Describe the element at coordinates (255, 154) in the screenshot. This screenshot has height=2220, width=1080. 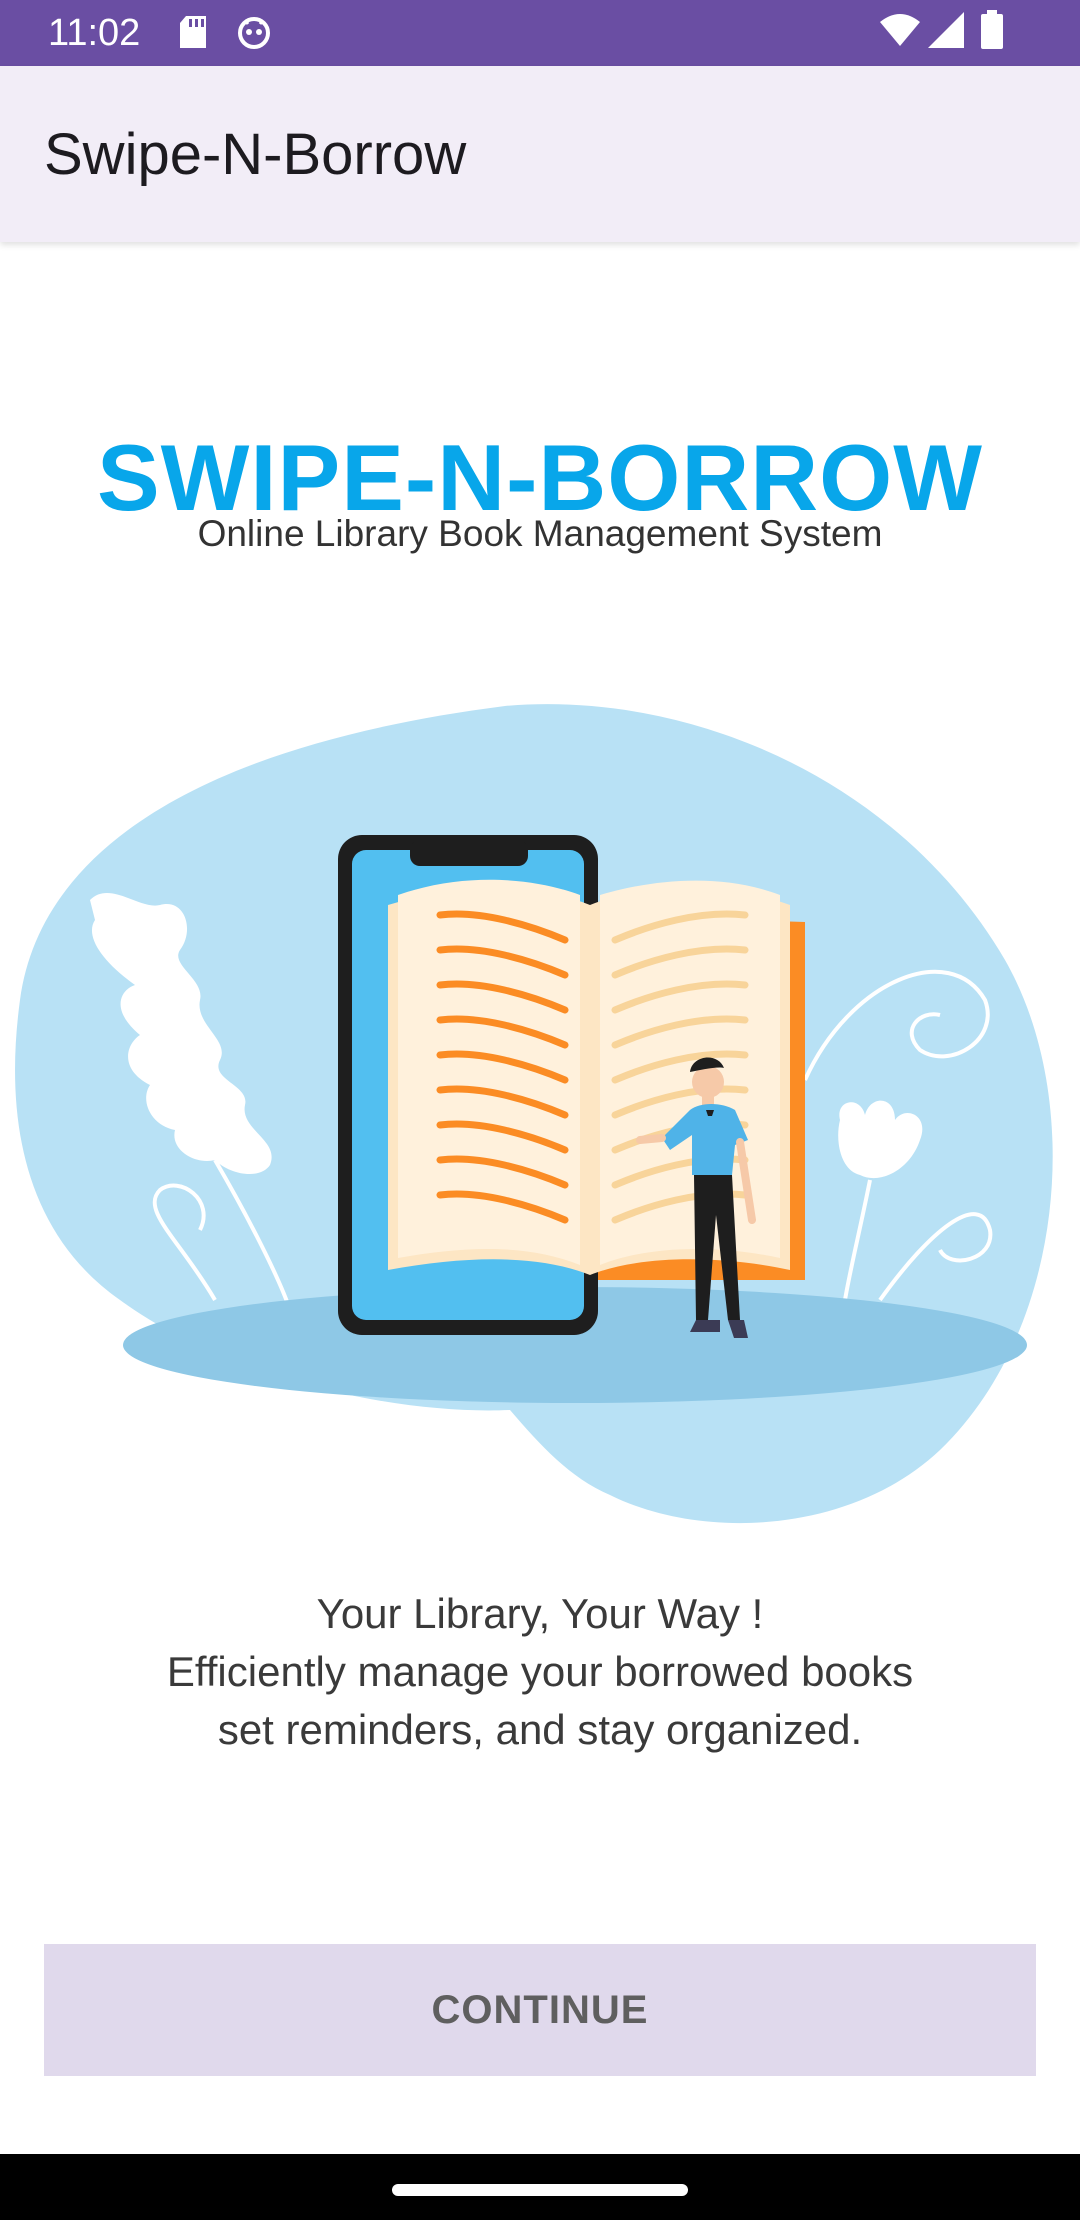
I see `app-bar-title: Swipe-N-Borrow` at that location.